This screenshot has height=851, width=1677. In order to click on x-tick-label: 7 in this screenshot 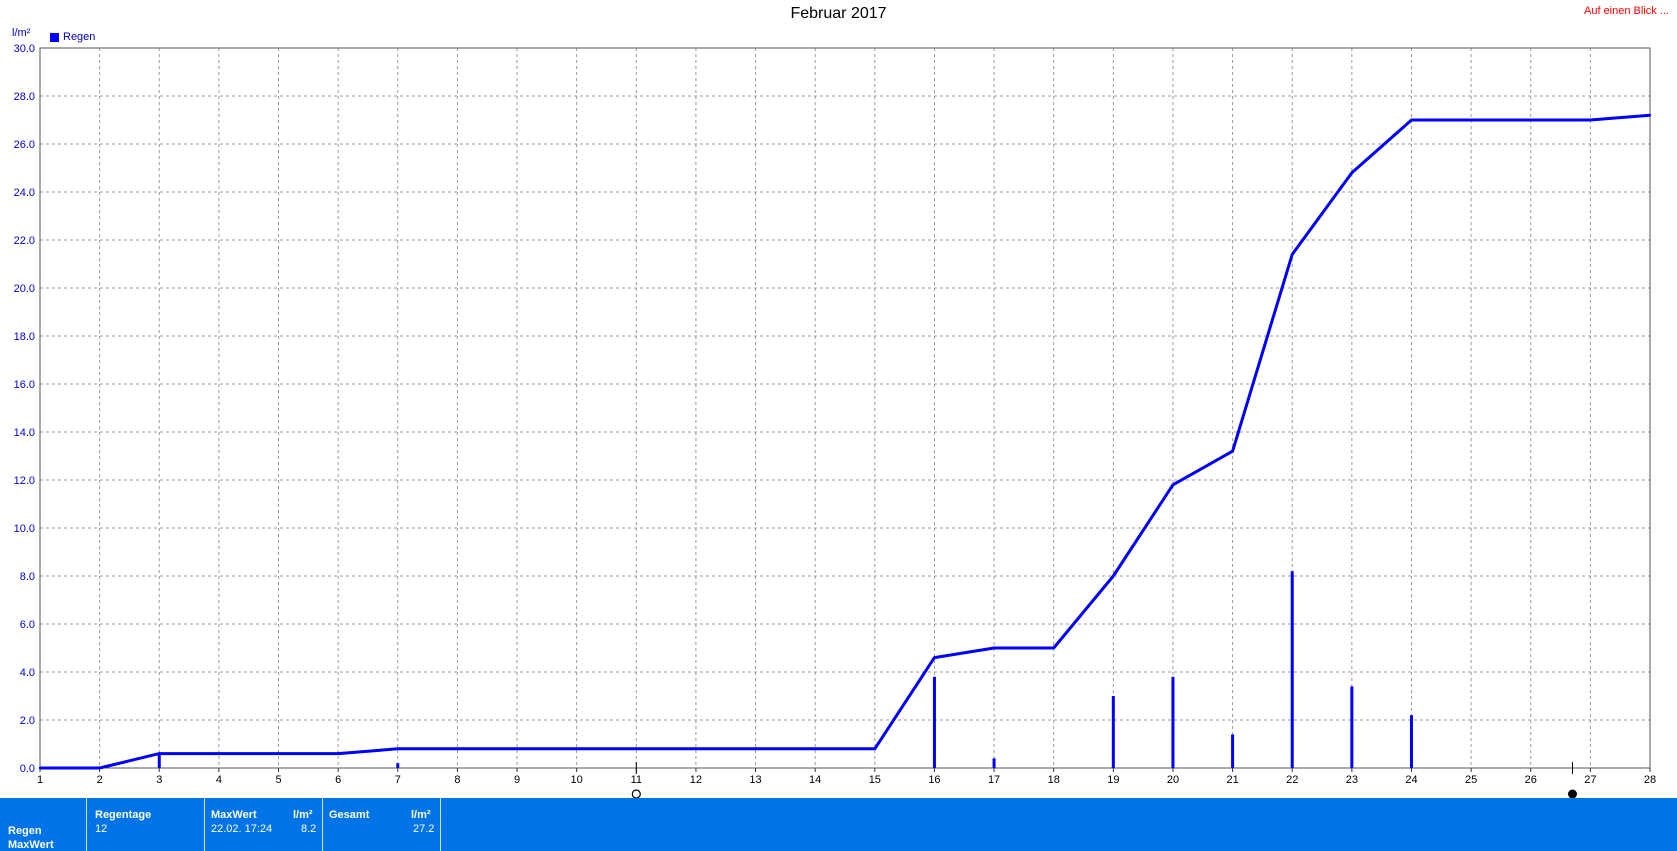, I will do `click(398, 780)`.